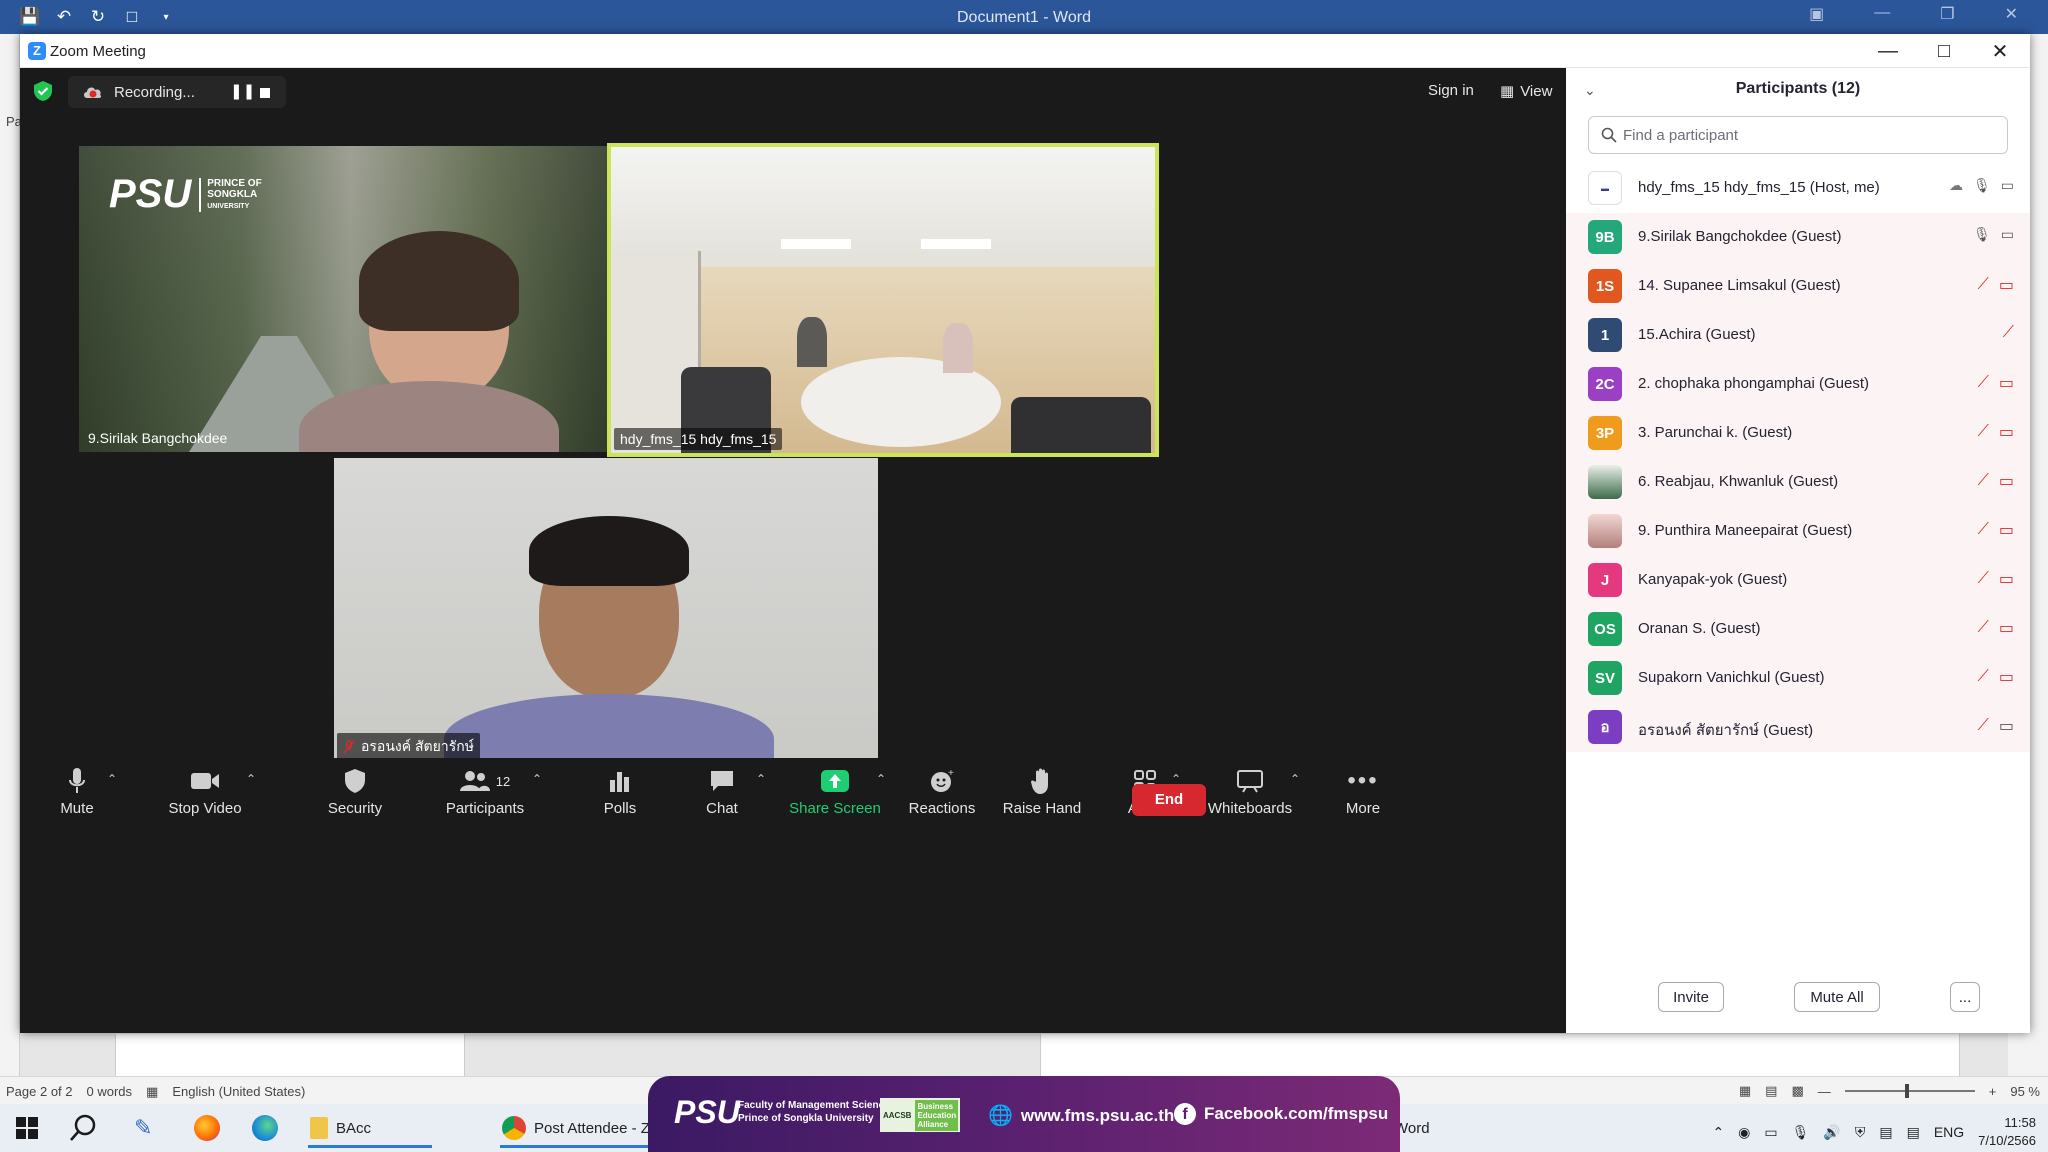  What do you see at coordinates (883, 300) in the screenshot?
I see `video-tile-active-speaker: hdy_fms_15 hdy_fms_15` at bounding box center [883, 300].